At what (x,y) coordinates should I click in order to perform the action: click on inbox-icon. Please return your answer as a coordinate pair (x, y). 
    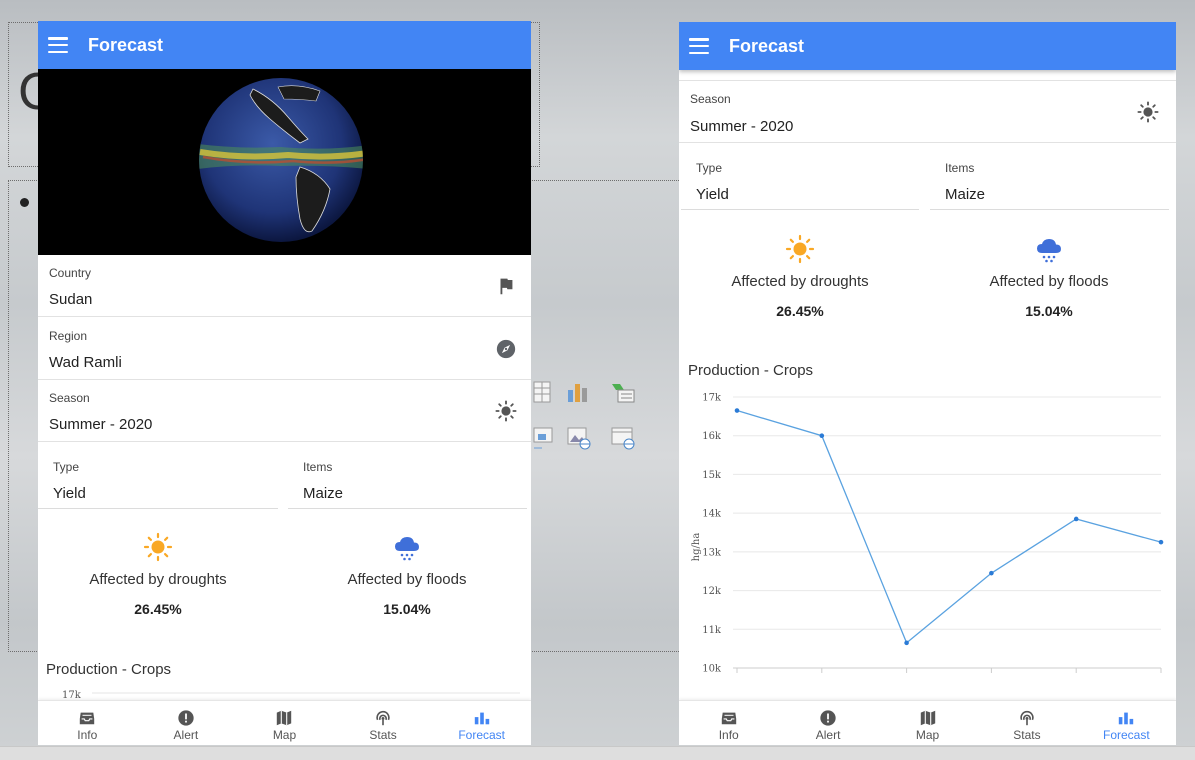
    Looking at the image, I should click on (728, 718).